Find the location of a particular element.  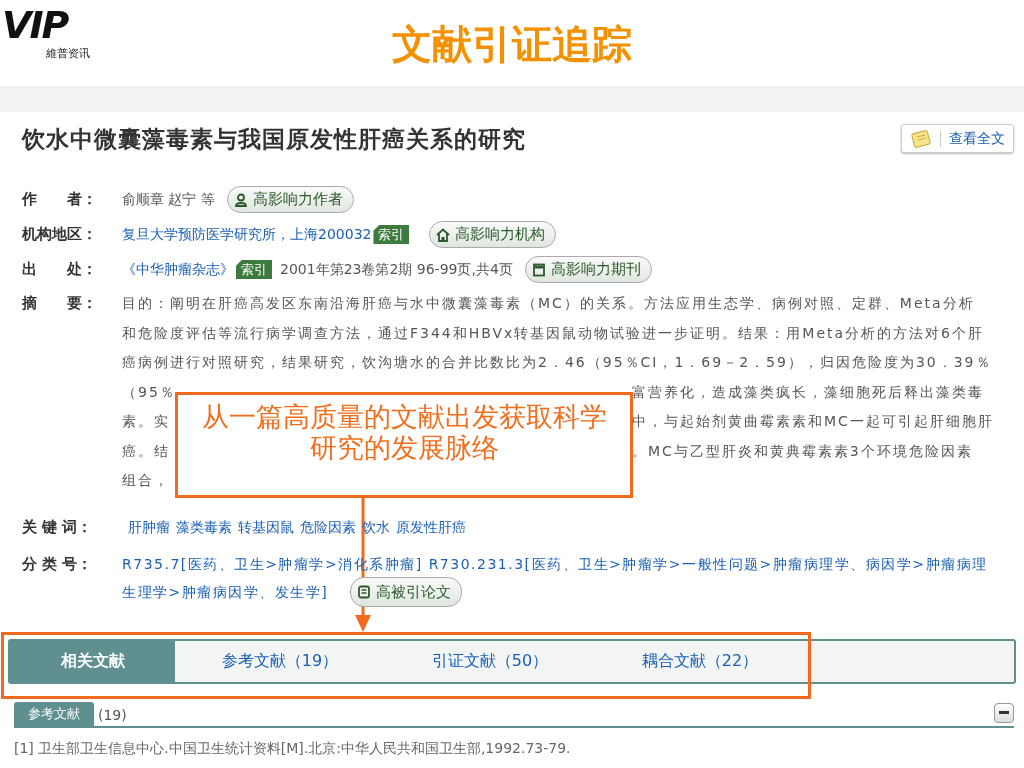

field-value: 2001年第23卷第2期 96-99页,共4页 is located at coordinates (396, 269).